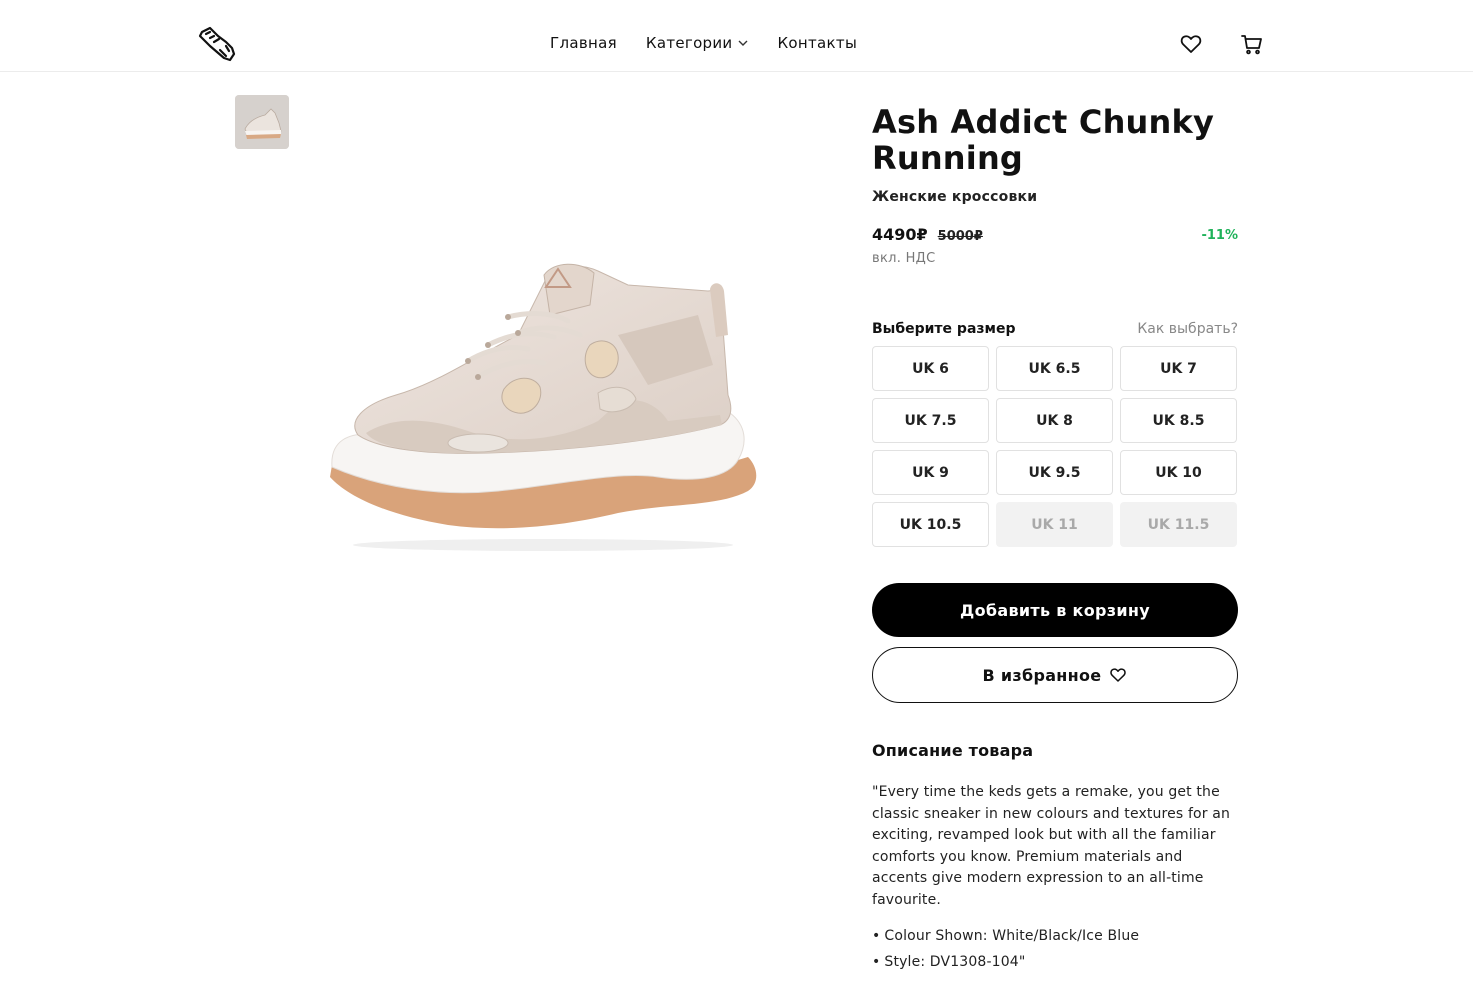 This screenshot has width=1473, height=994. Describe the element at coordinates (217, 45) in the screenshot. I see `sneaker-logo-icon` at that location.